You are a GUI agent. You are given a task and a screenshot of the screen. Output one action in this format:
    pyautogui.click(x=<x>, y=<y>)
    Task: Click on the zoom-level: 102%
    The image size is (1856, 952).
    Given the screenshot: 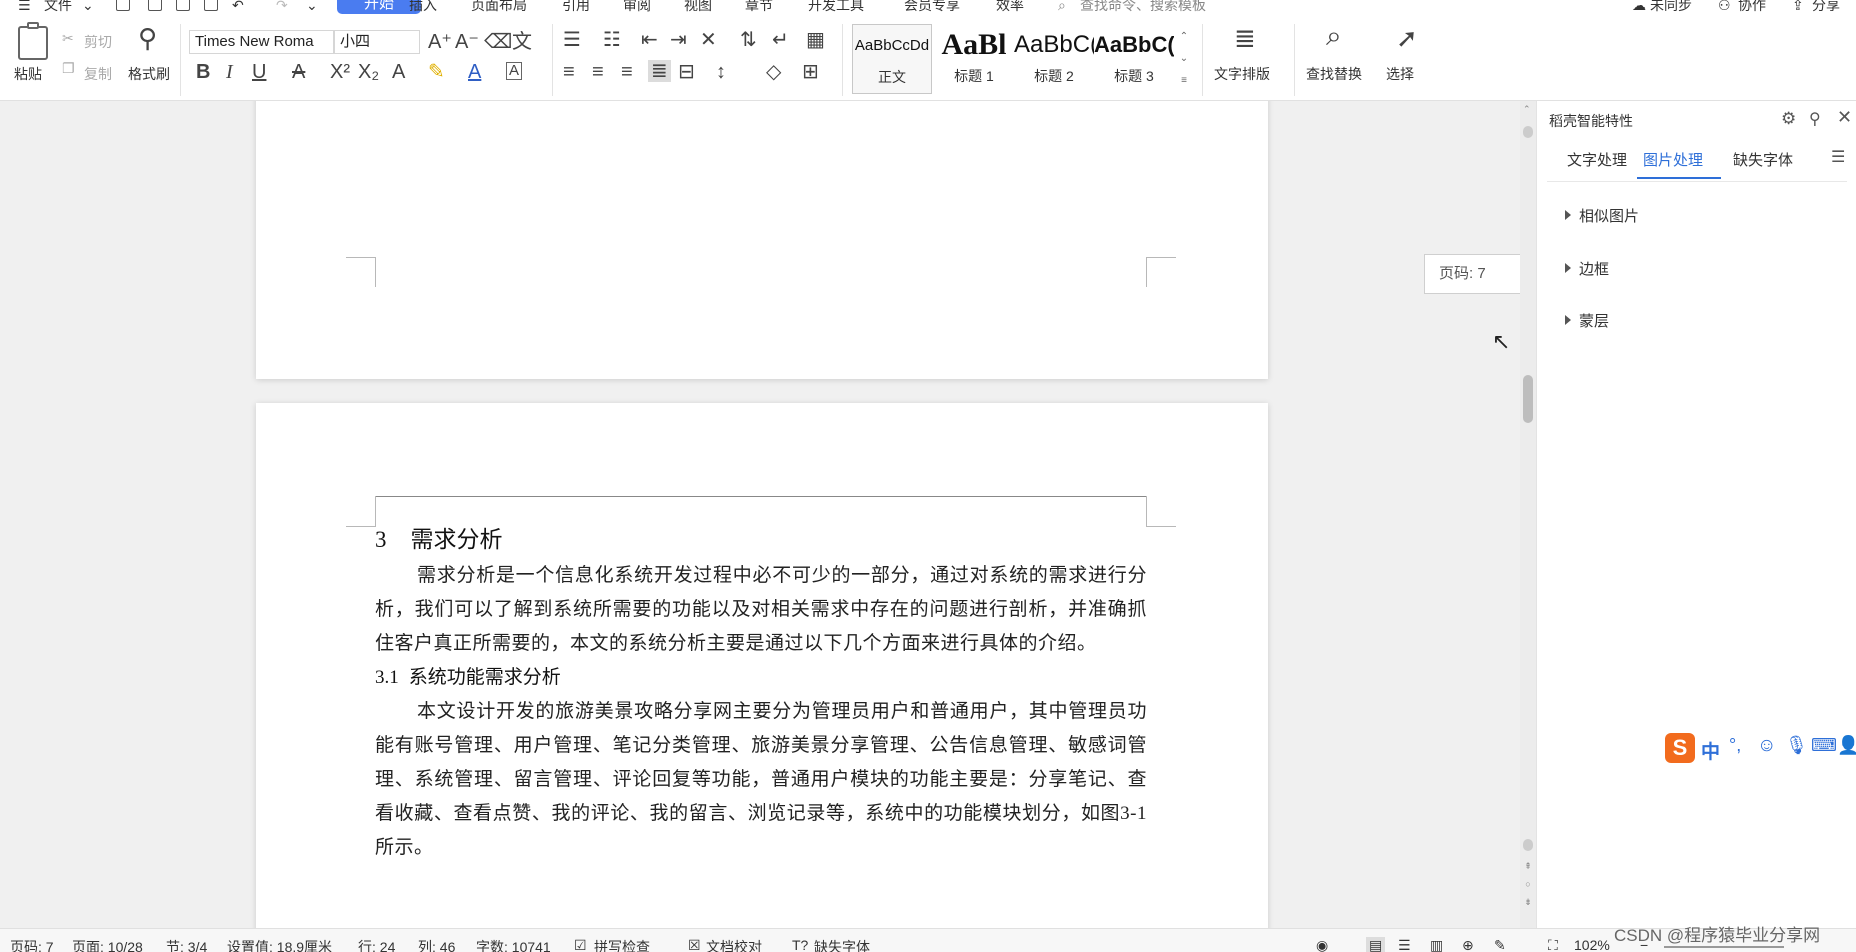 What is the action you would take?
    pyautogui.click(x=1592, y=944)
    